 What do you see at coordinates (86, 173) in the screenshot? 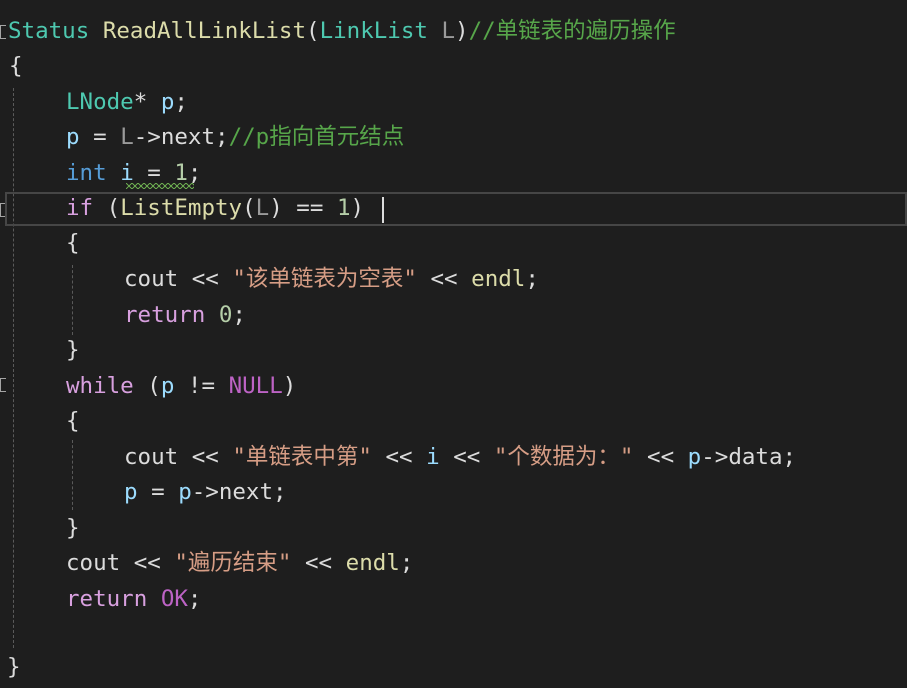
I see `keyword: int` at bounding box center [86, 173].